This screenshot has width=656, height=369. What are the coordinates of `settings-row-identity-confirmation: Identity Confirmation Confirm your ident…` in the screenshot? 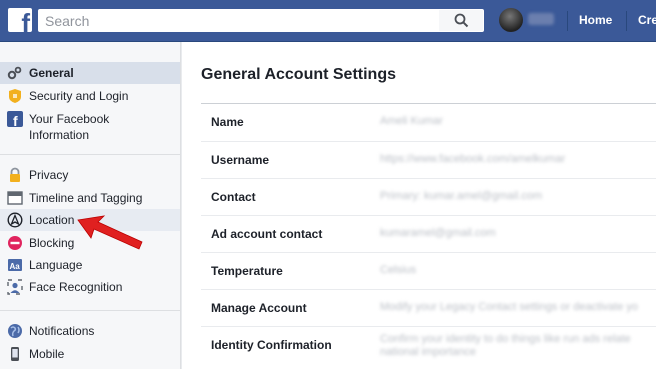 It's located at (428, 347).